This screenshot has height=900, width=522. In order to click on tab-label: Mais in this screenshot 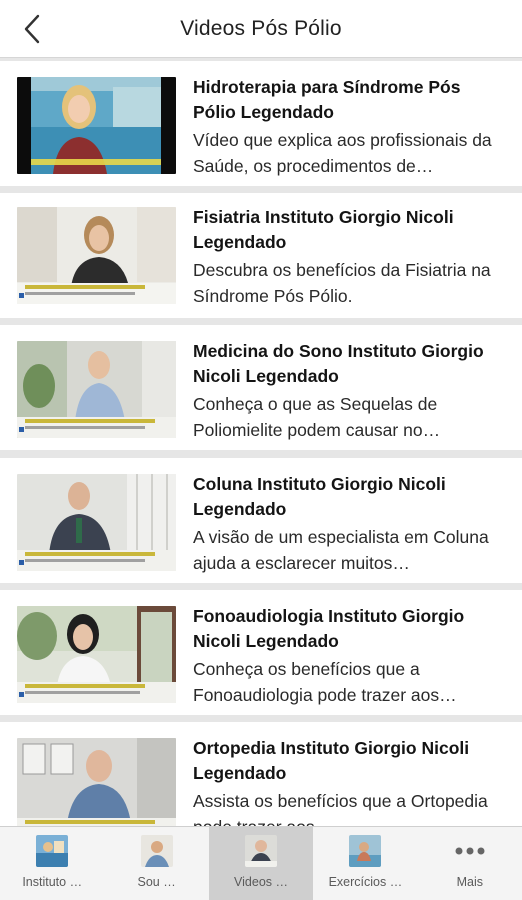, I will do `click(470, 882)`.